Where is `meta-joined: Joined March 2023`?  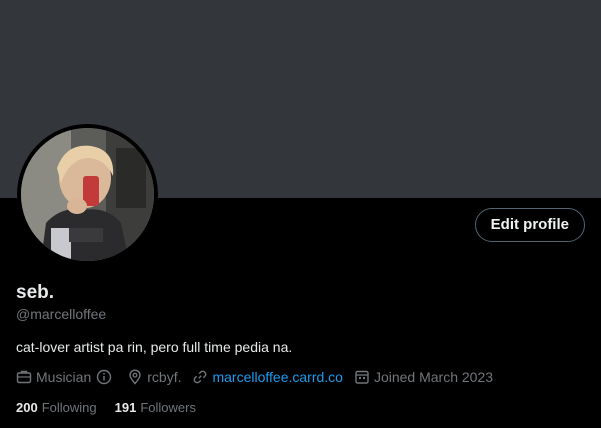
meta-joined: Joined March 2023 is located at coordinates (423, 377).